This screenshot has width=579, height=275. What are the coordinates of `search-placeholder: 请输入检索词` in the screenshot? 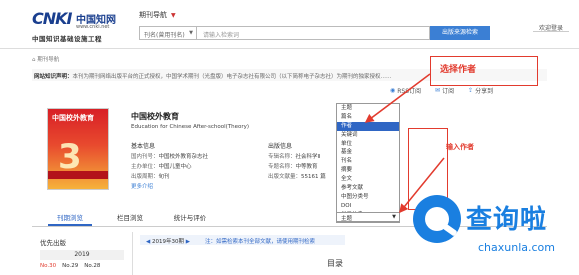 It's located at (221, 35).